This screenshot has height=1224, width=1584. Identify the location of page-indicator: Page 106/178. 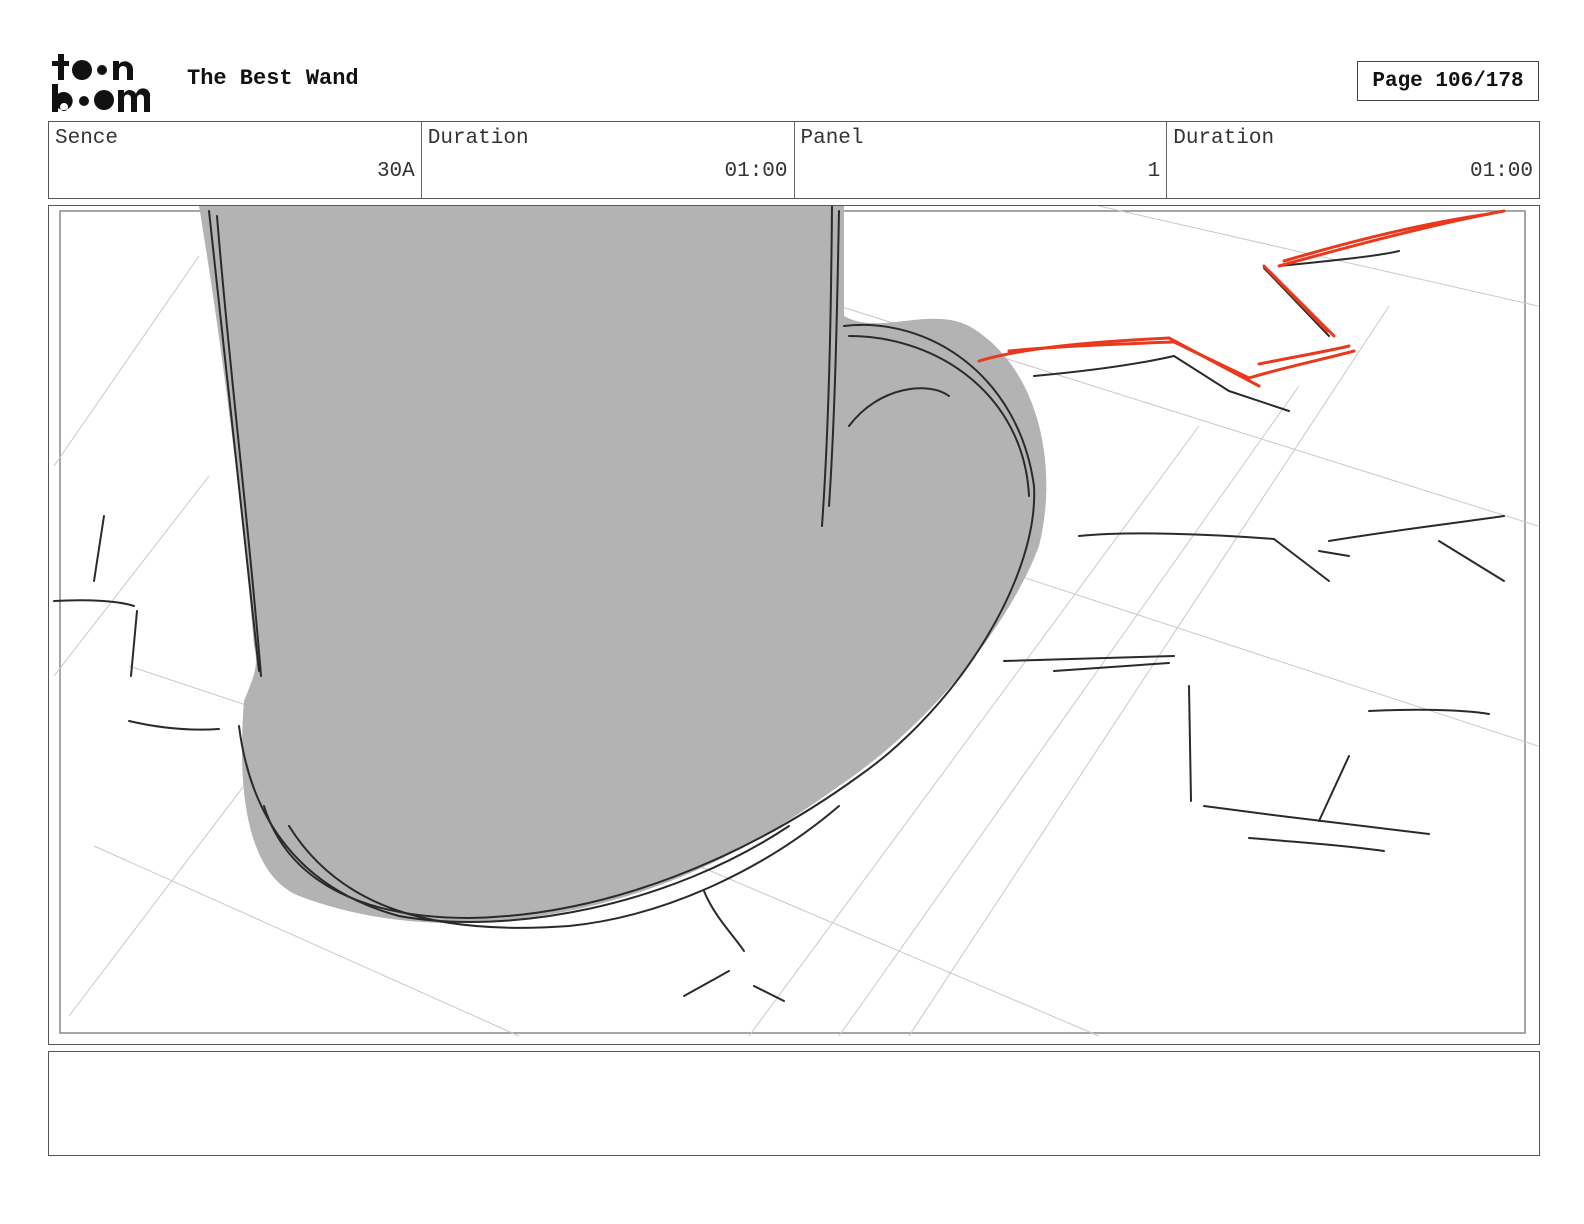
(1448, 81).